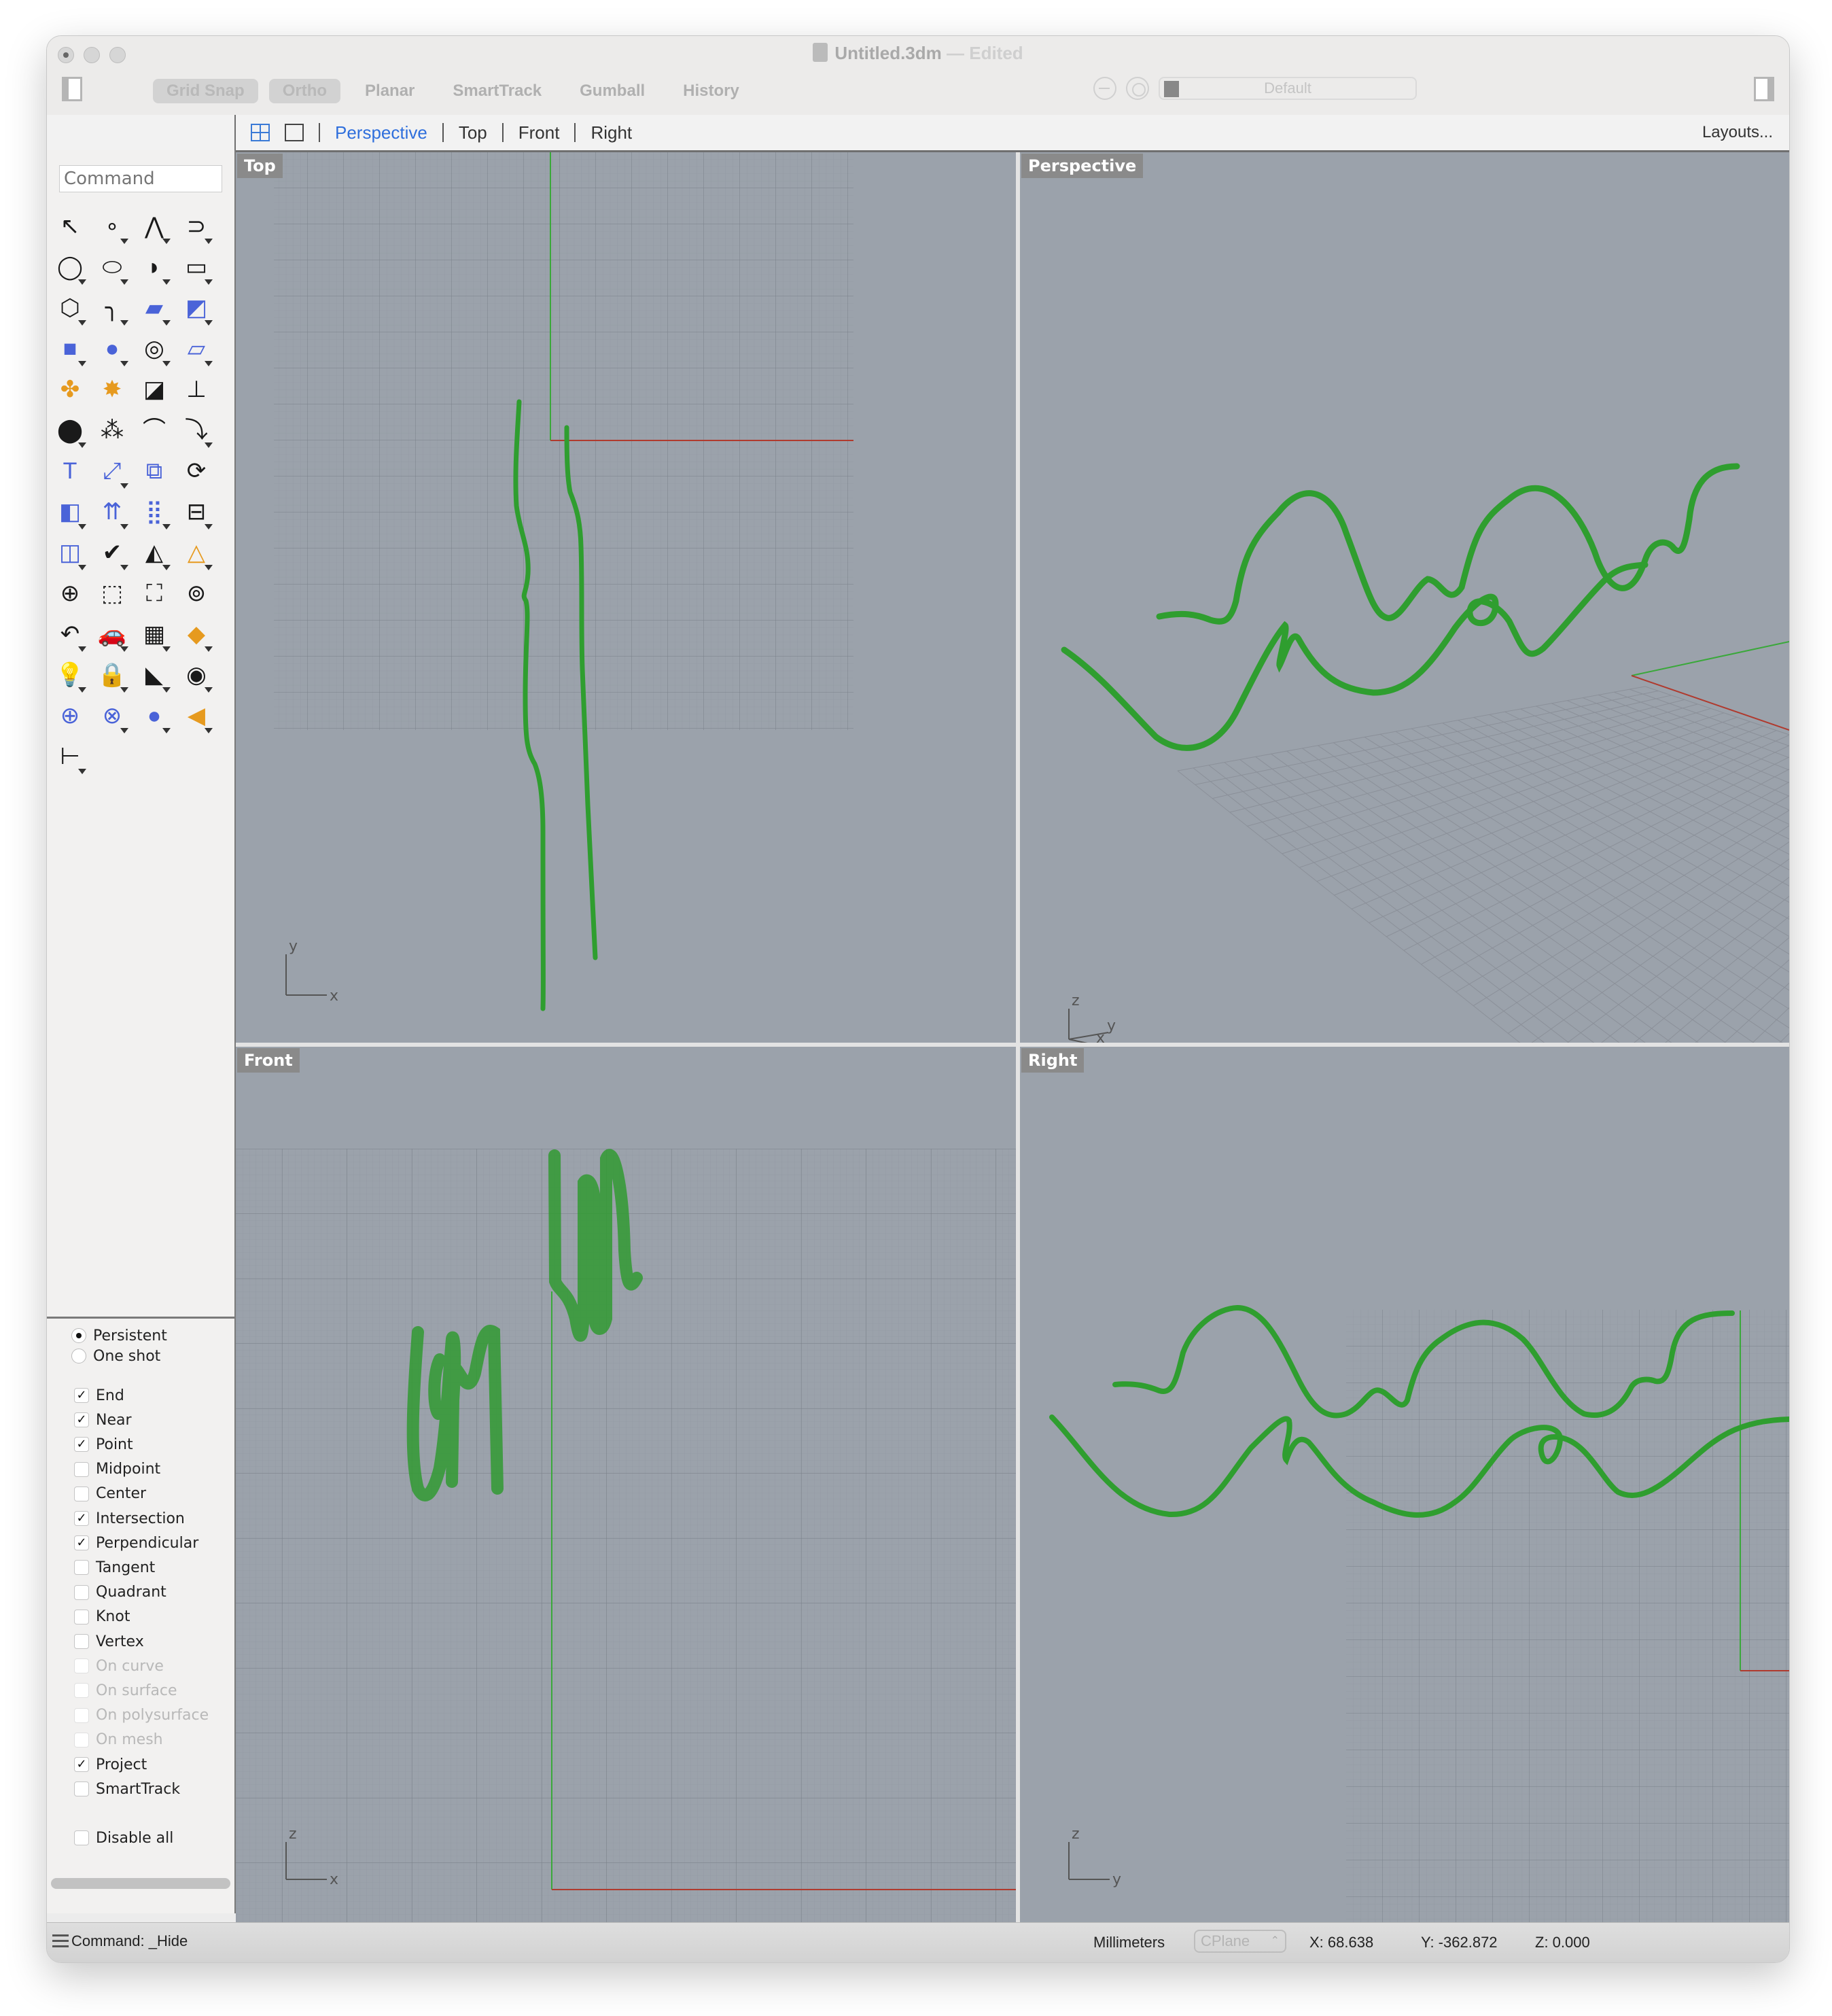  Describe the element at coordinates (140, 1883) in the screenshot. I see `panel-scrollbar` at that location.